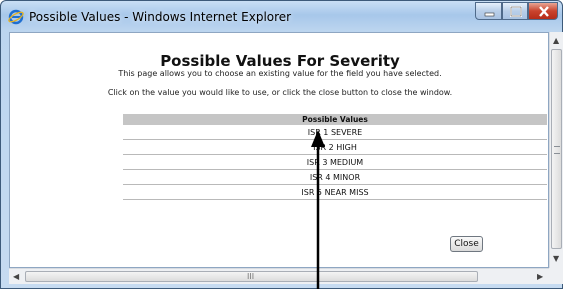  I want to click on minimize-icon, so click(489, 14).